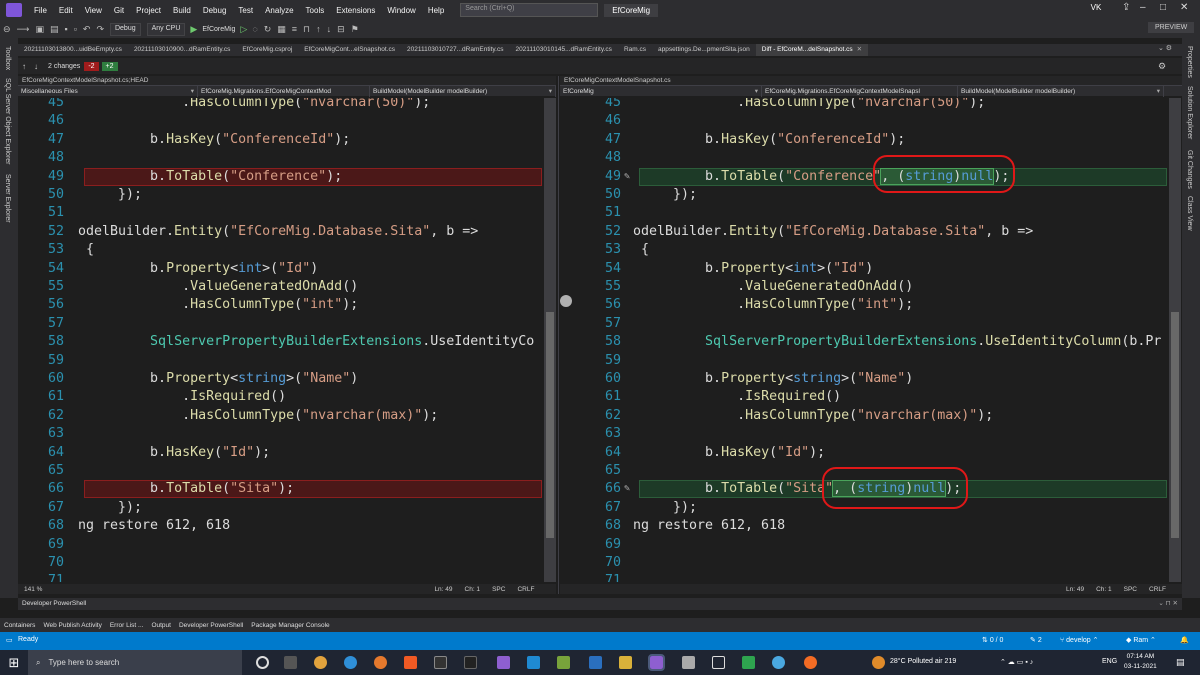 The width and height of the screenshot is (1200, 675). I want to click on chat-icon, so click(748, 662).